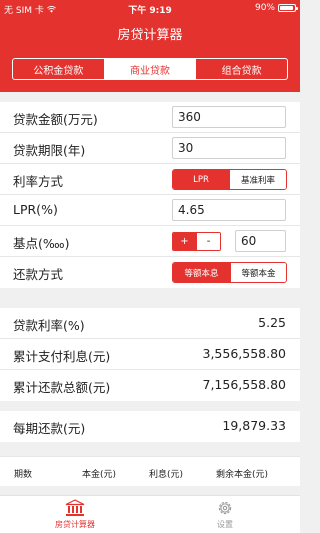 This screenshot has height=533, width=320. I want to click on rate-mode-row: 利率方式 LPR 基准利率, so click(150, 179).